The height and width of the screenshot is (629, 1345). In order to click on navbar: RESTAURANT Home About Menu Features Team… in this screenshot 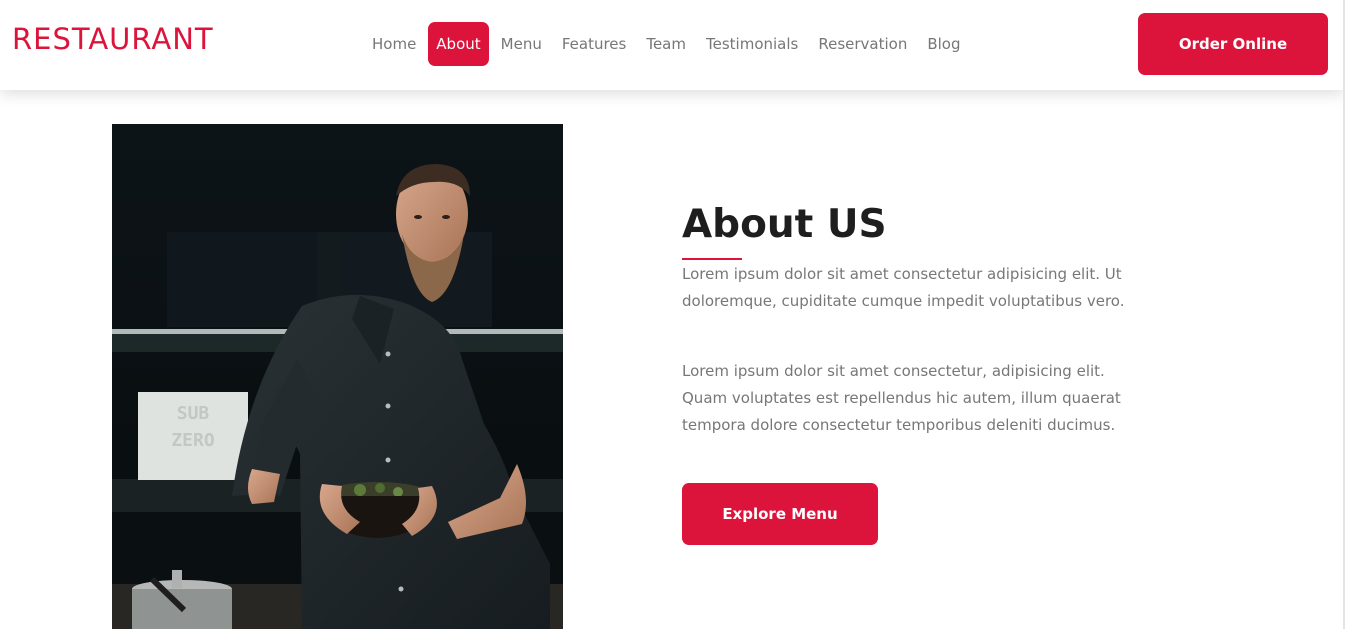, I will do `click(672, 45)`.